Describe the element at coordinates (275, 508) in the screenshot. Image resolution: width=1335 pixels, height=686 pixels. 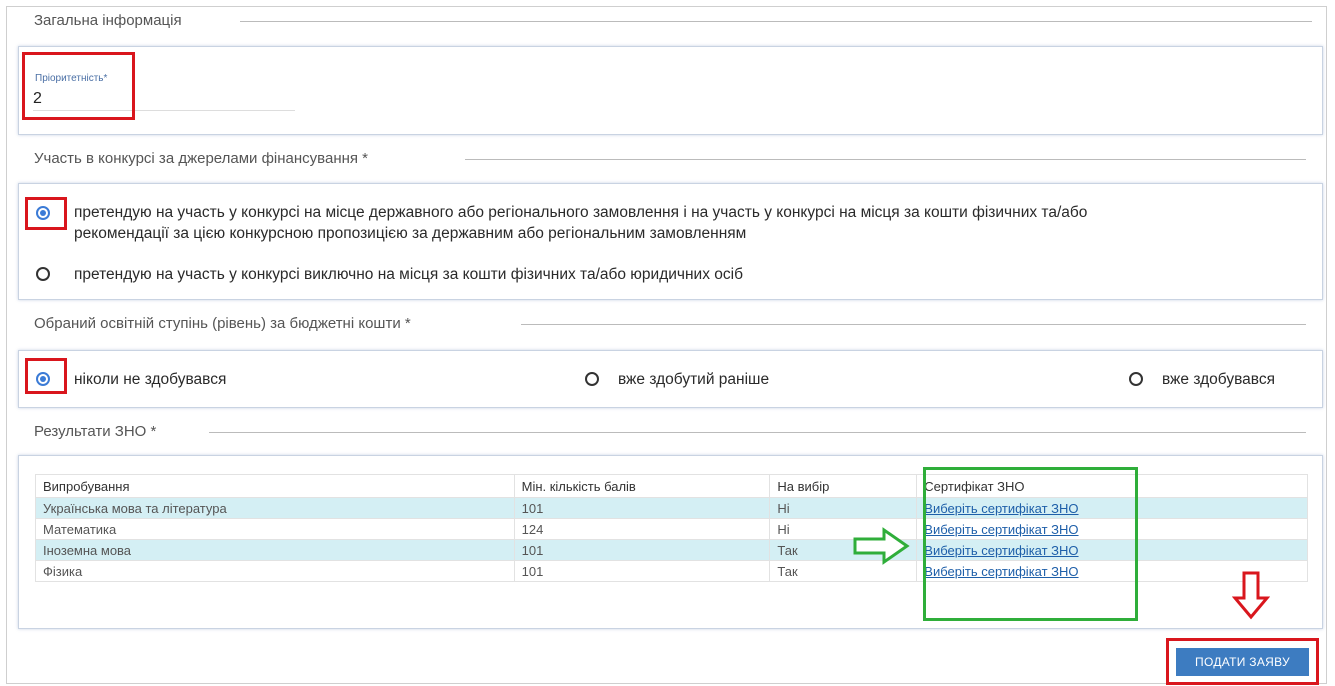
I see `subject-cell: Українська мова та література` at that location.